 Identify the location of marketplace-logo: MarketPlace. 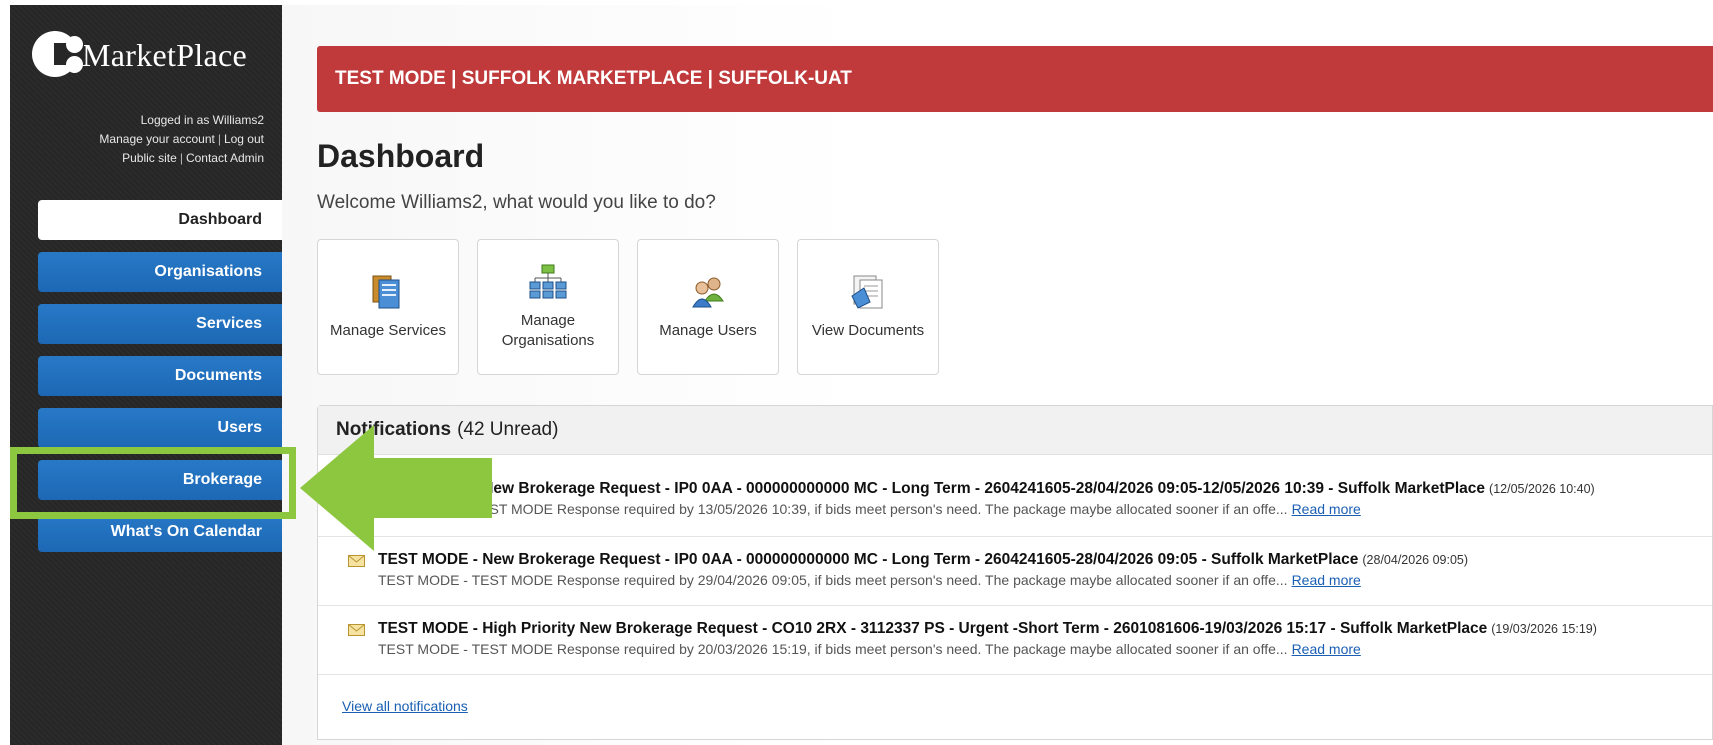
(139, 55).